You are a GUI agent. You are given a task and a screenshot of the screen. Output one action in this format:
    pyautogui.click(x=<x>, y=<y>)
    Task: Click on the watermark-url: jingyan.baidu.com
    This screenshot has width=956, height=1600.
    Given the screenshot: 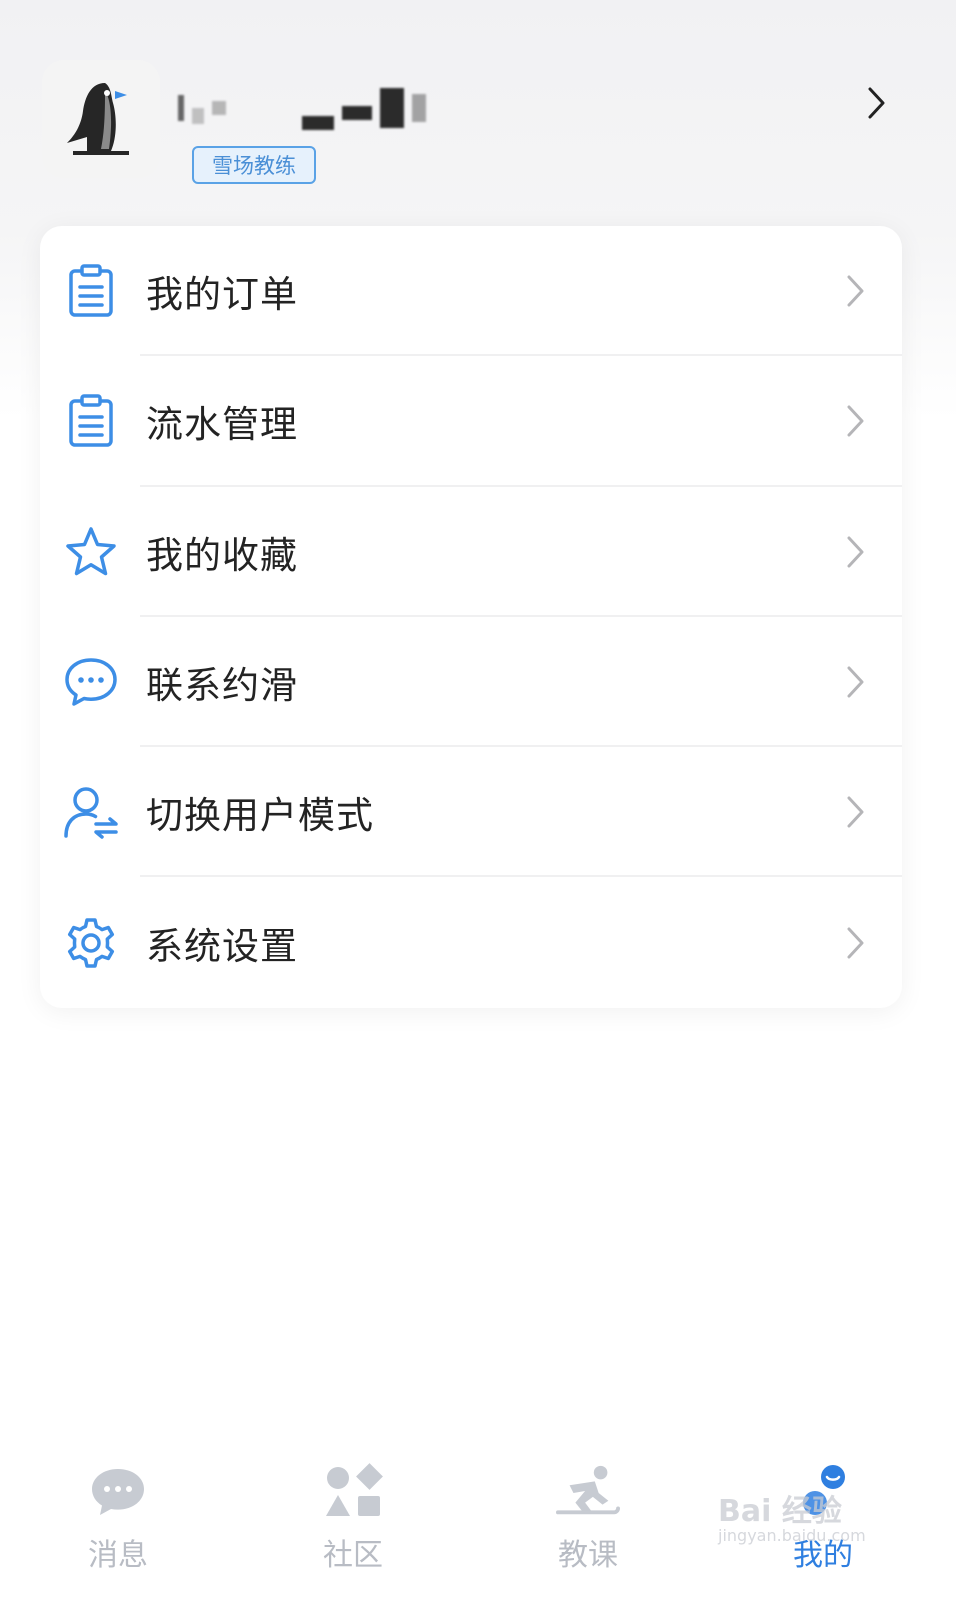 What is the action you would take?
    pyautogui.click(x=792, y=1535)
    